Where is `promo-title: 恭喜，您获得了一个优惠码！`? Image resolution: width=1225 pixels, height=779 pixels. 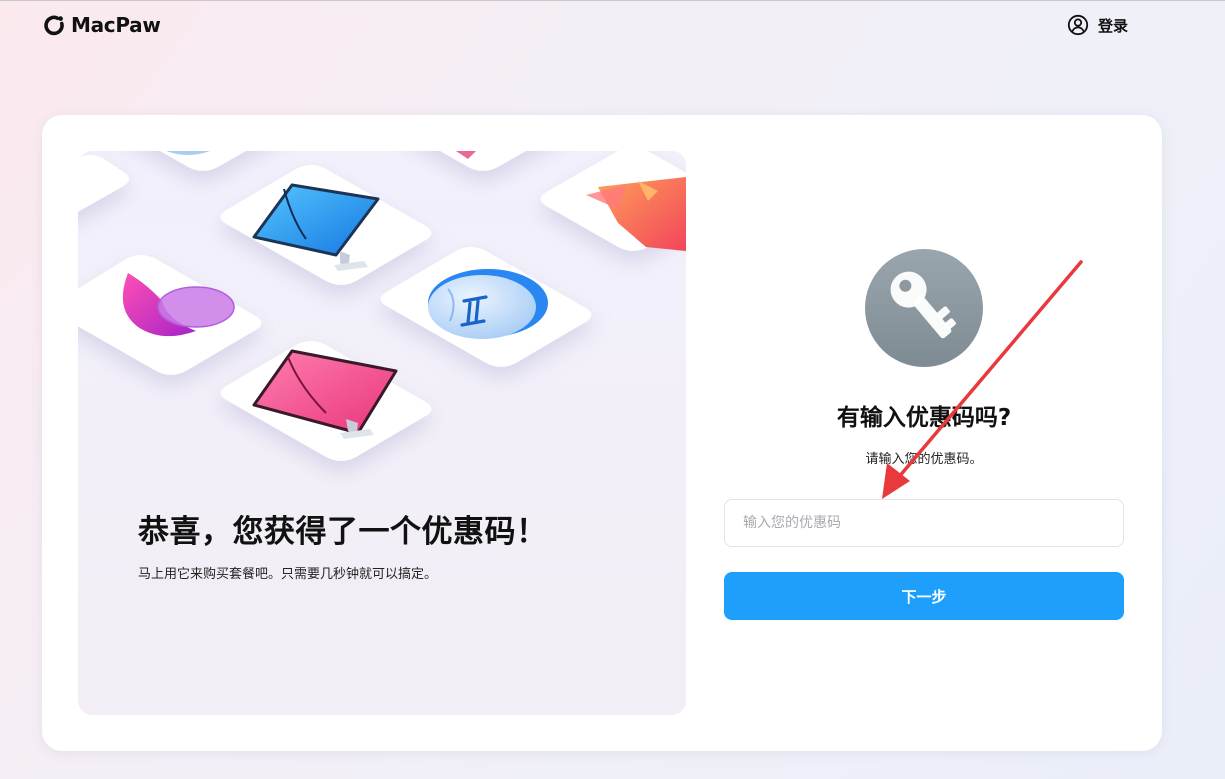 promo-title: 恭喜，您获得了一个优惠码！ is located at coordinates (343, 532).